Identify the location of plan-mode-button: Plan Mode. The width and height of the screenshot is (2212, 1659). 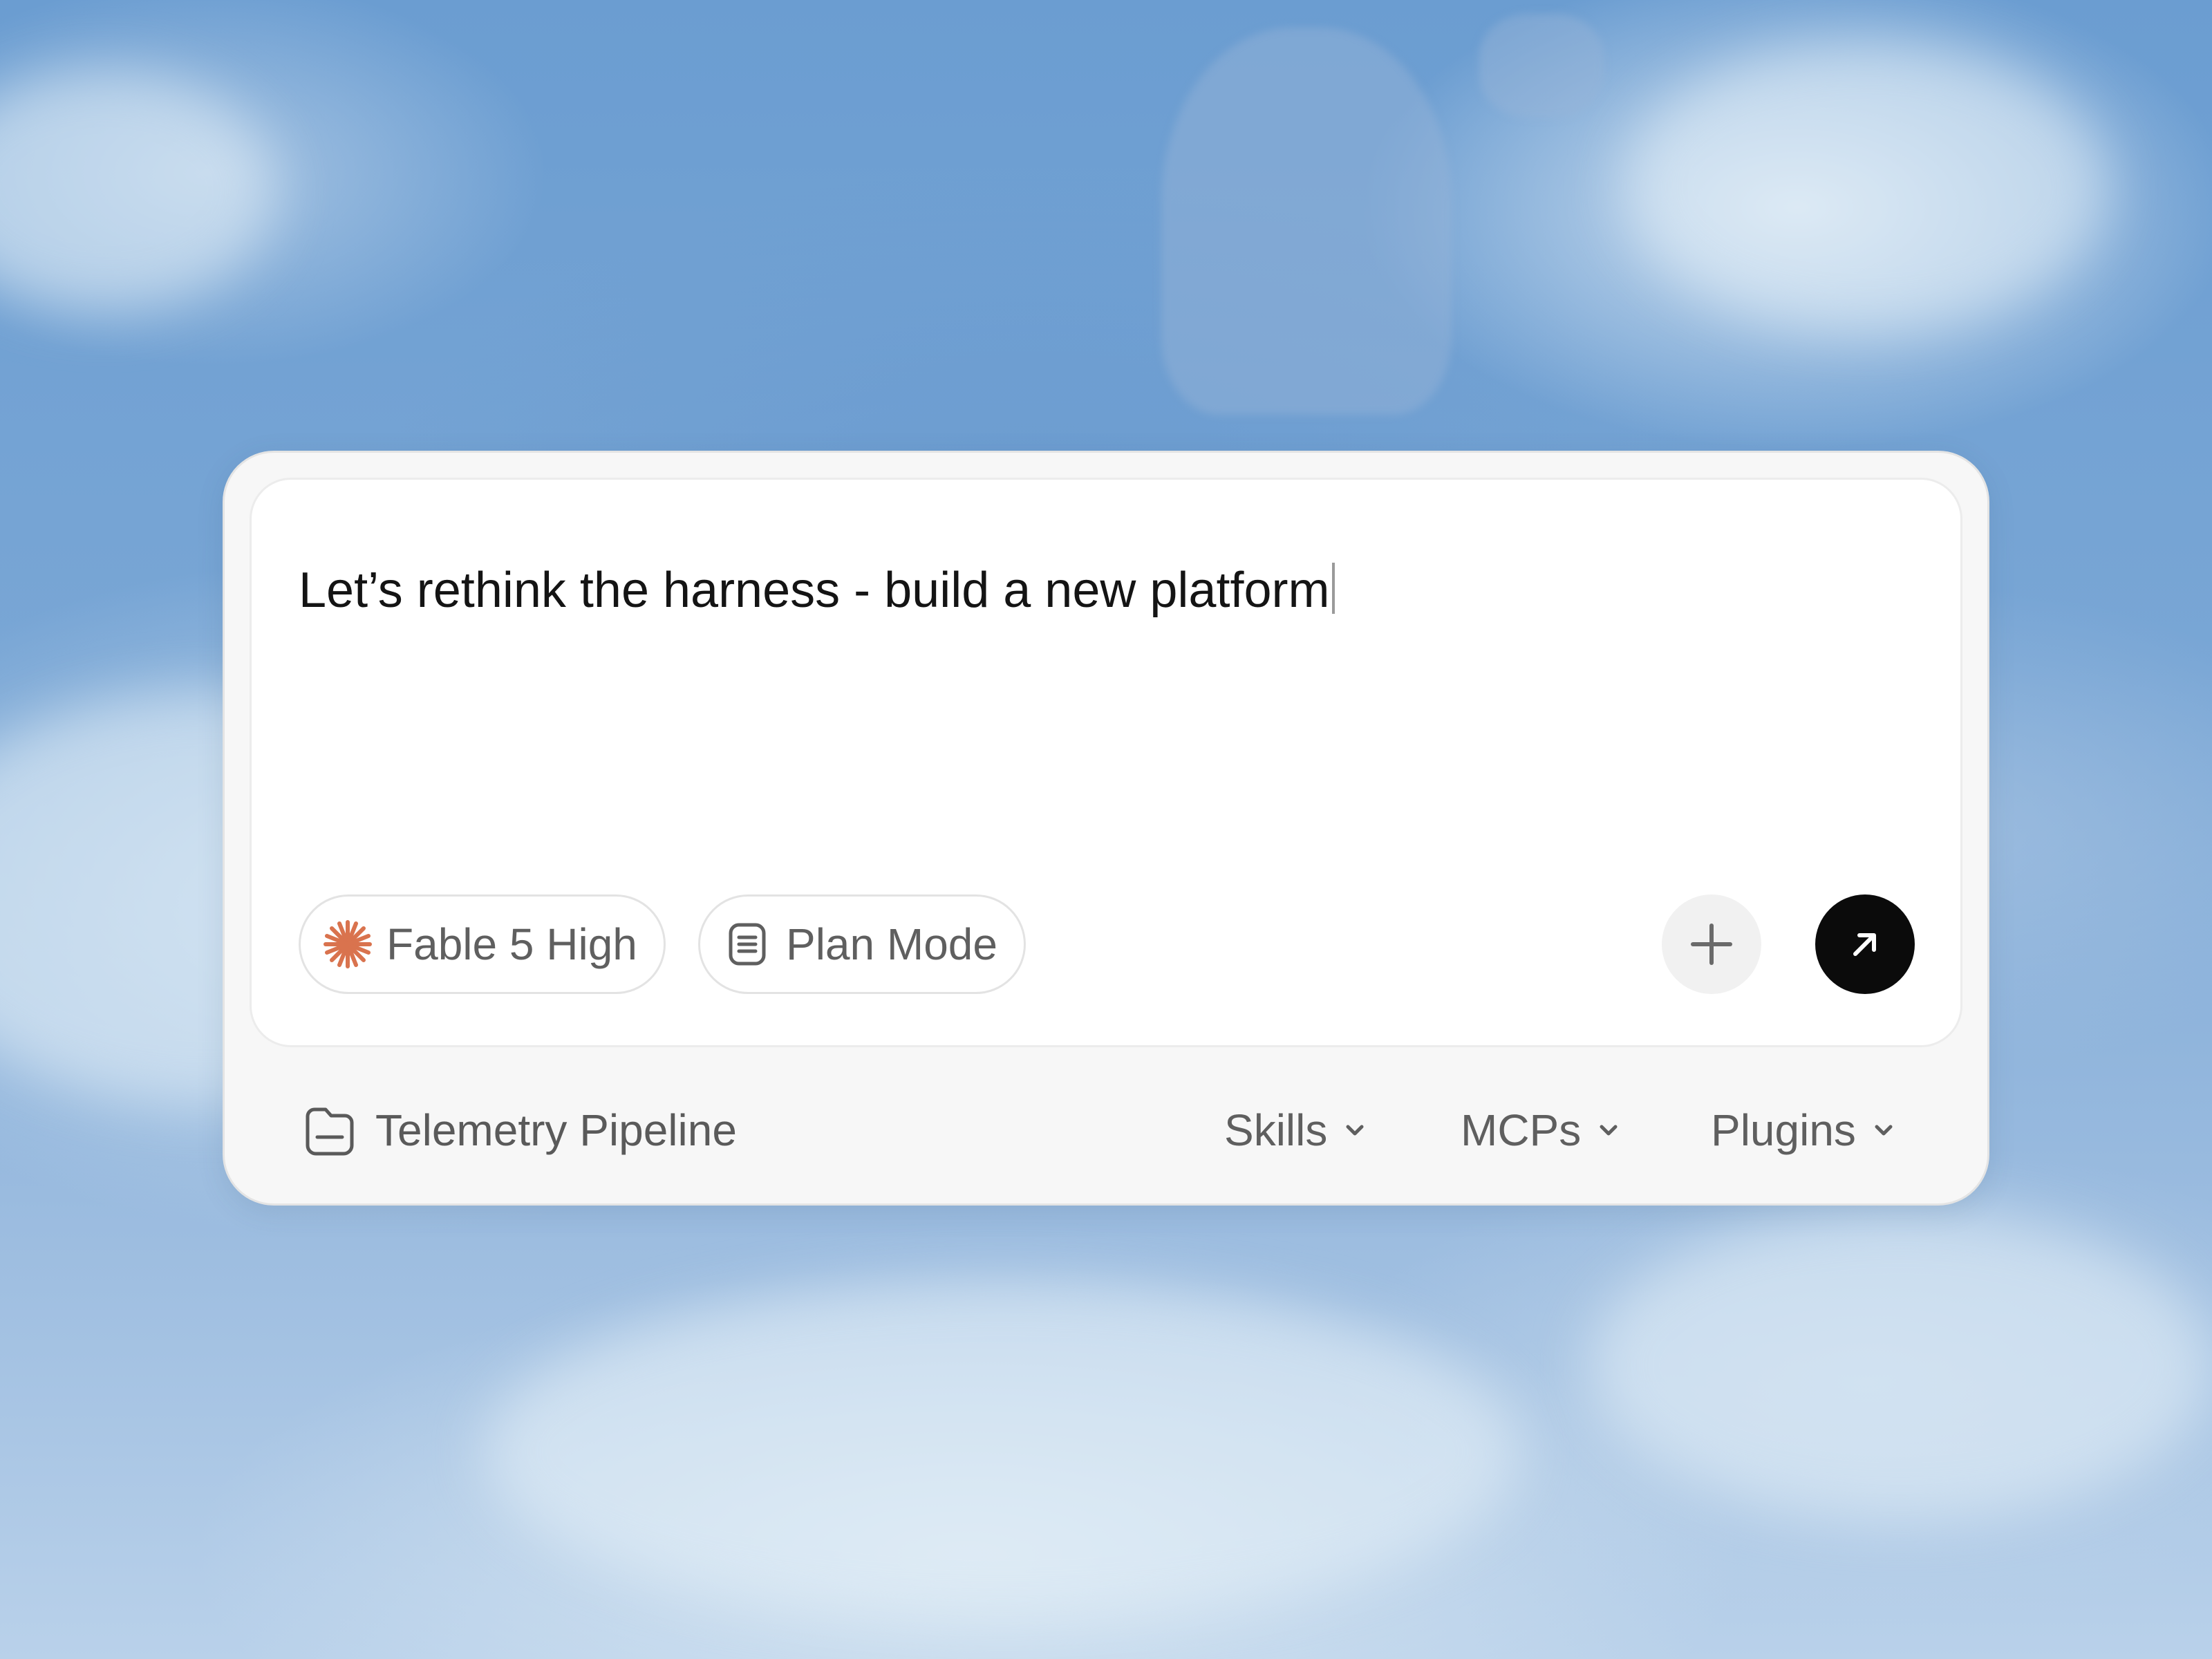
(862, 944).